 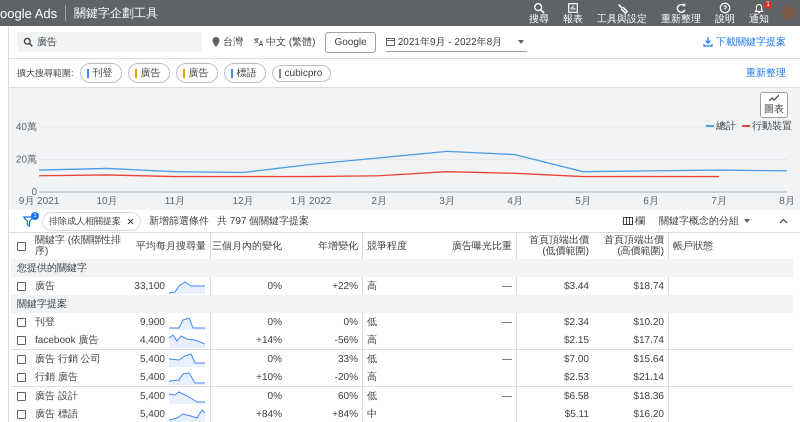 What do you see at coordinates (747, 221) in the screenshot?
I see `caret-icon` at bounding box center [747, 221].